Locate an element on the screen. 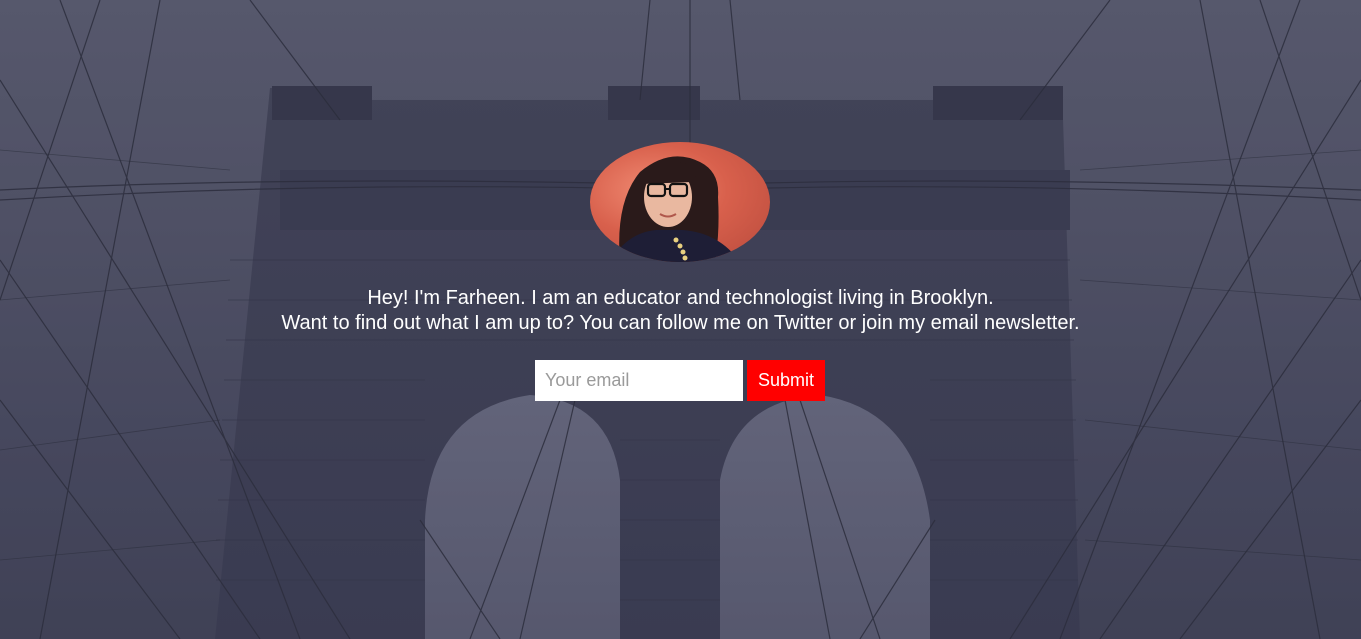 This screenshot has width=1361, height=639. profile-avatar is located at coordinates (680, 202).